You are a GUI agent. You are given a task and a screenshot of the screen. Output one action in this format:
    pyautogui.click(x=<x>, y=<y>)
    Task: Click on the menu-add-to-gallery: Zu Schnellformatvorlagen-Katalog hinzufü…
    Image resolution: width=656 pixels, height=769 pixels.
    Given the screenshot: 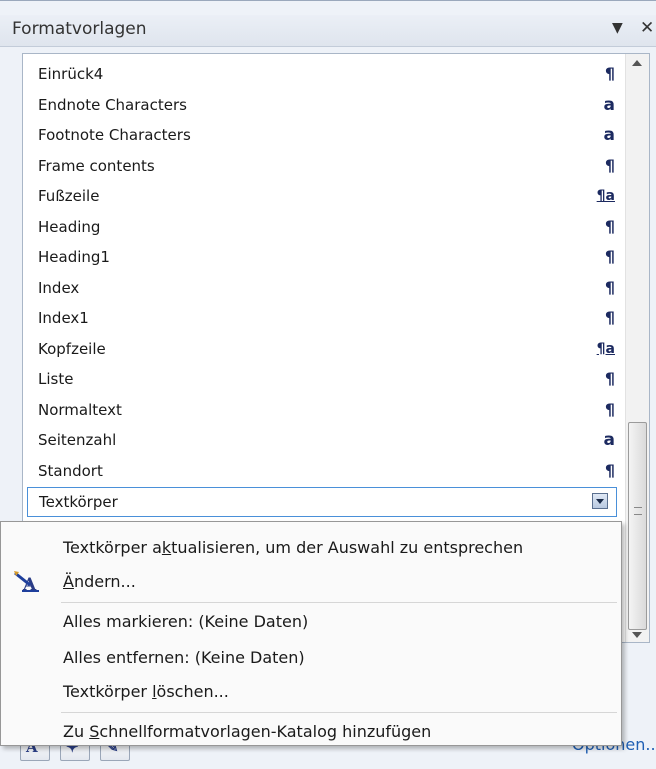 What is the action you would take?
    pyautogui.click(x=311, y=732)
    